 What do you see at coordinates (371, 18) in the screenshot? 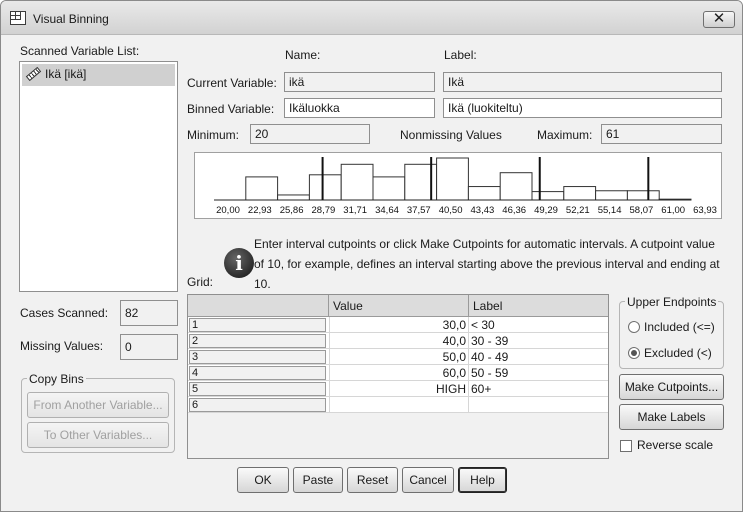
I see `title-bar: Visual Binning ✕` at bounding box center [371, 18].